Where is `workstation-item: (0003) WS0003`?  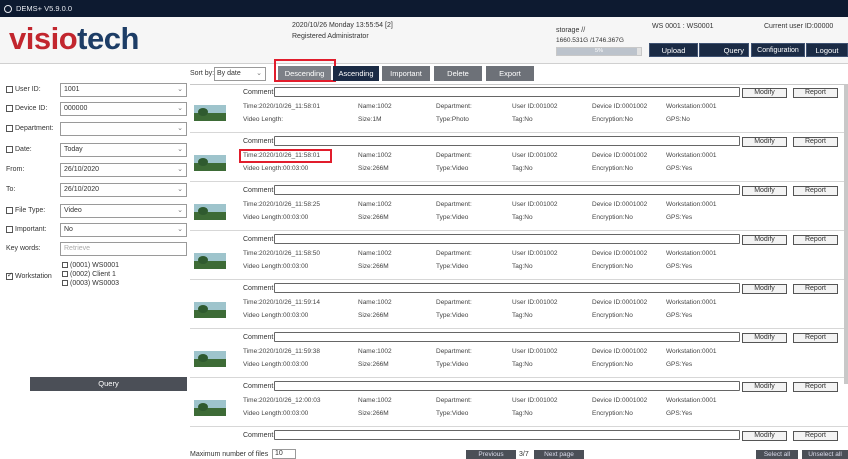 workstation-item: (0003) WS0003 is located at coordinates (90, 283).